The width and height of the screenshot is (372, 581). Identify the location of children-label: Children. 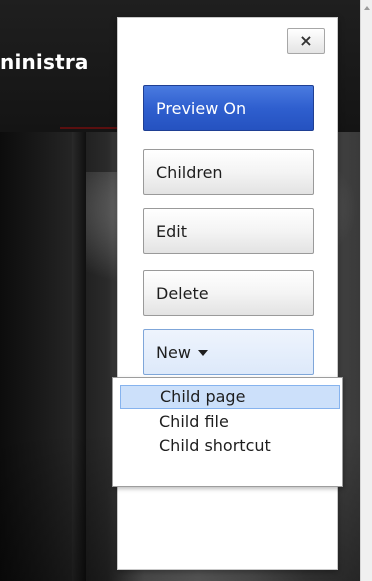
(189, 172).